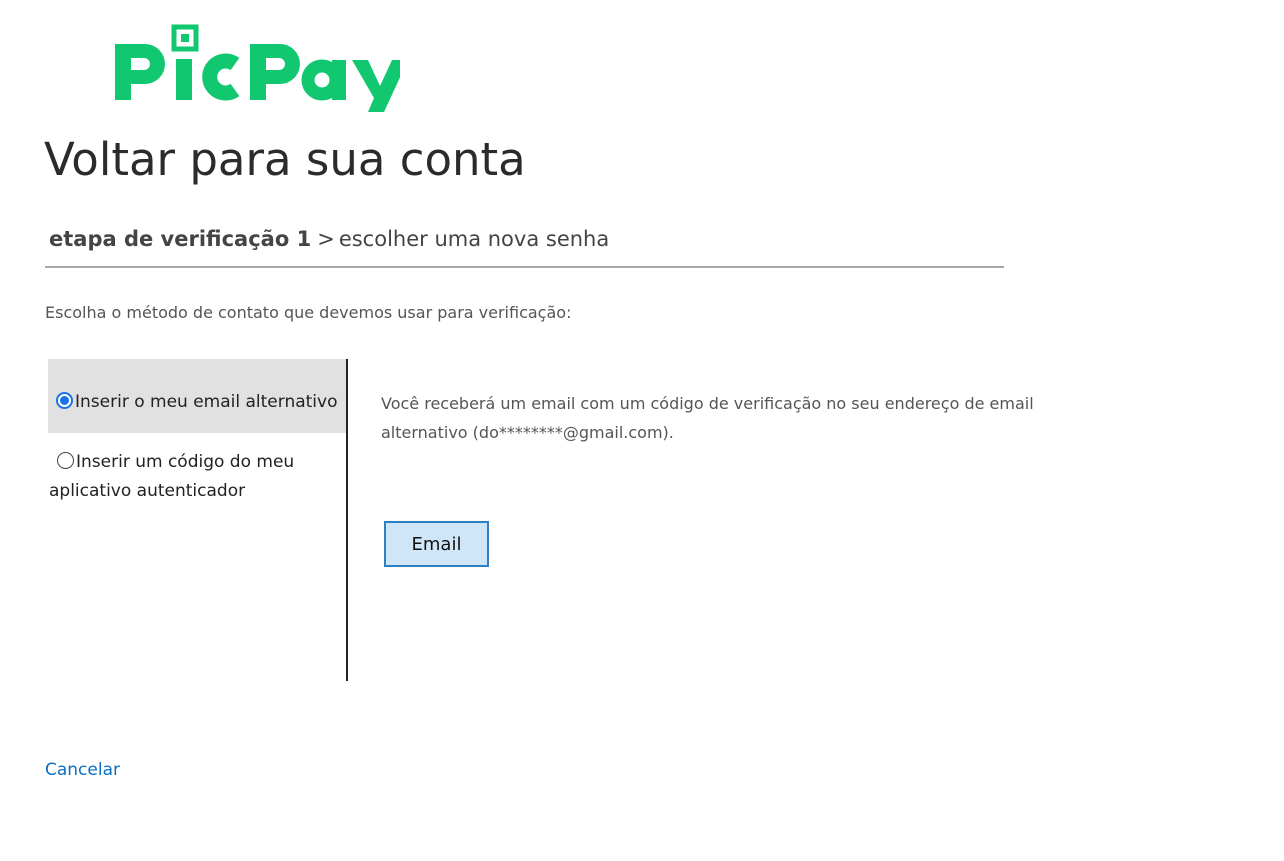 The height and width of the screenshot is (861, 1284). I want to click on picpay-logo, so click(255, 70).